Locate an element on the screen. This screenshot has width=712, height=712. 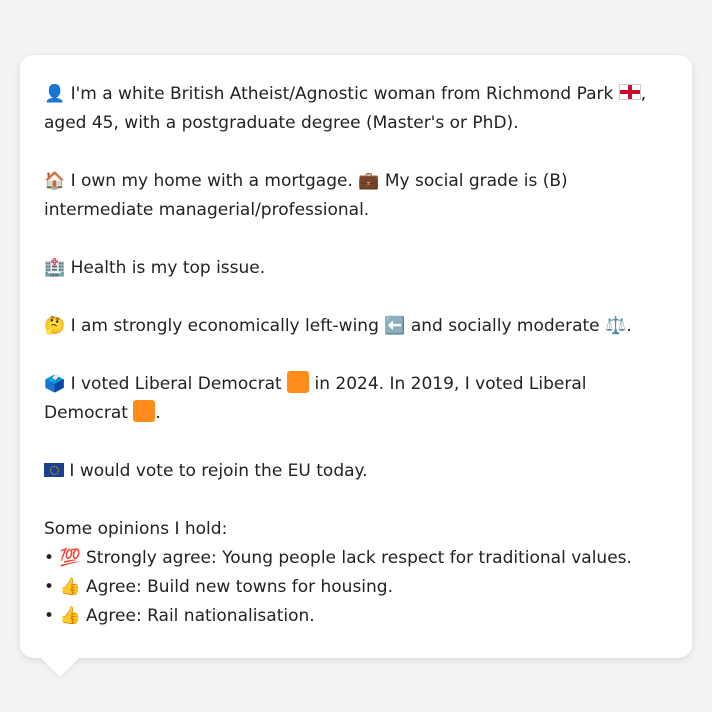
hundred-points-icon: 💯 is located at coordinates (70, 558).